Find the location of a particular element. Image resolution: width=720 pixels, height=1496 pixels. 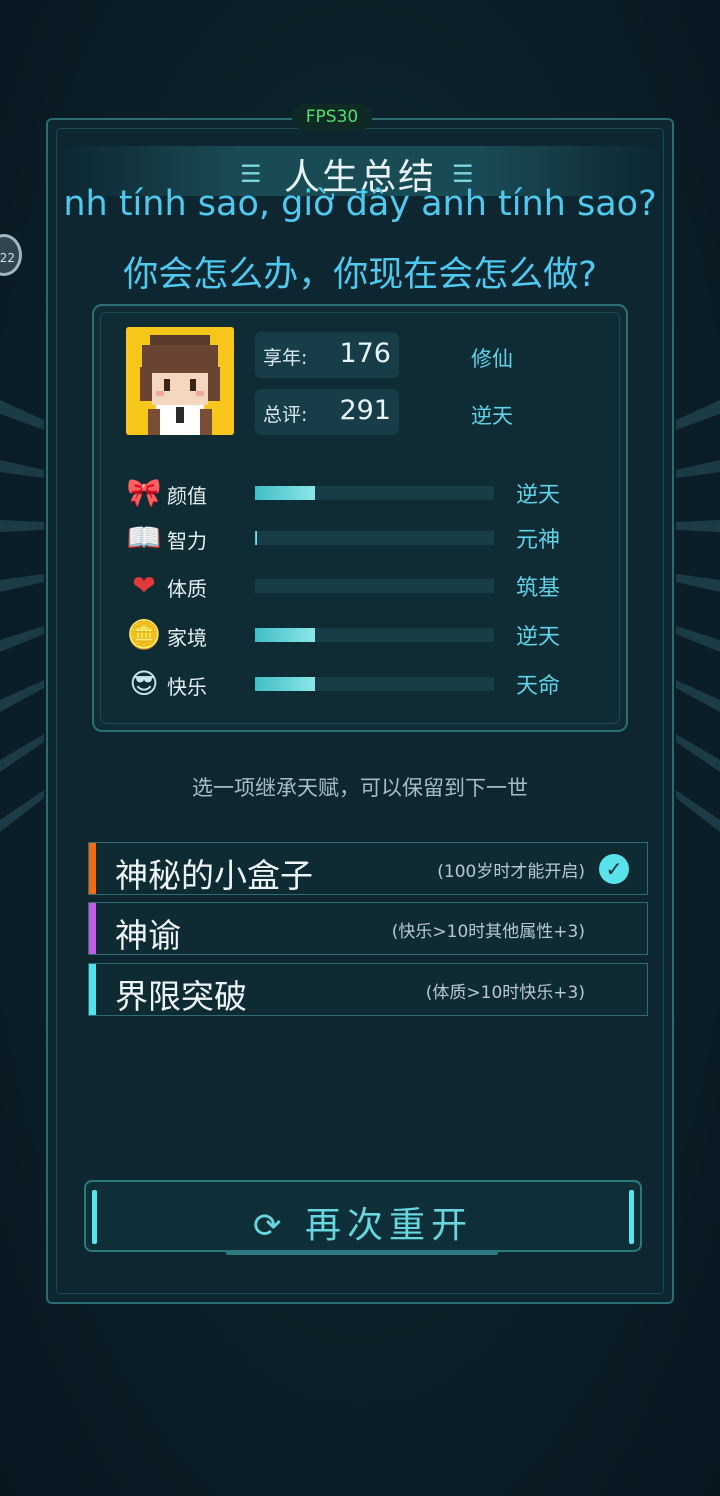

coin-icon: 🪙 is located at coordinates (144, 634).